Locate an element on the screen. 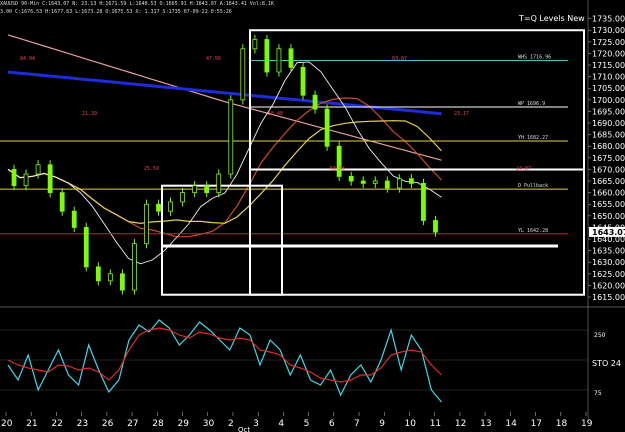 The height and width of the screenshot is (432, 625). x-tick-label: 14 is located at coordinates (511, 424).